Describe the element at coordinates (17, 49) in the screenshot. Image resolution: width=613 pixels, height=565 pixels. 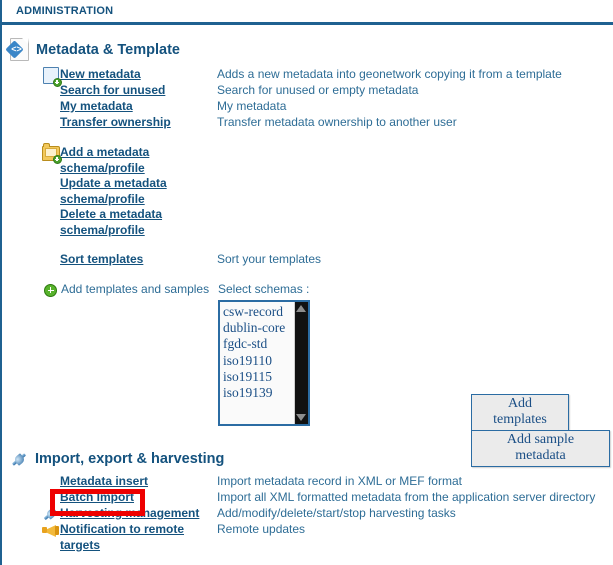
I see `document-code-icon: <>` at that location.